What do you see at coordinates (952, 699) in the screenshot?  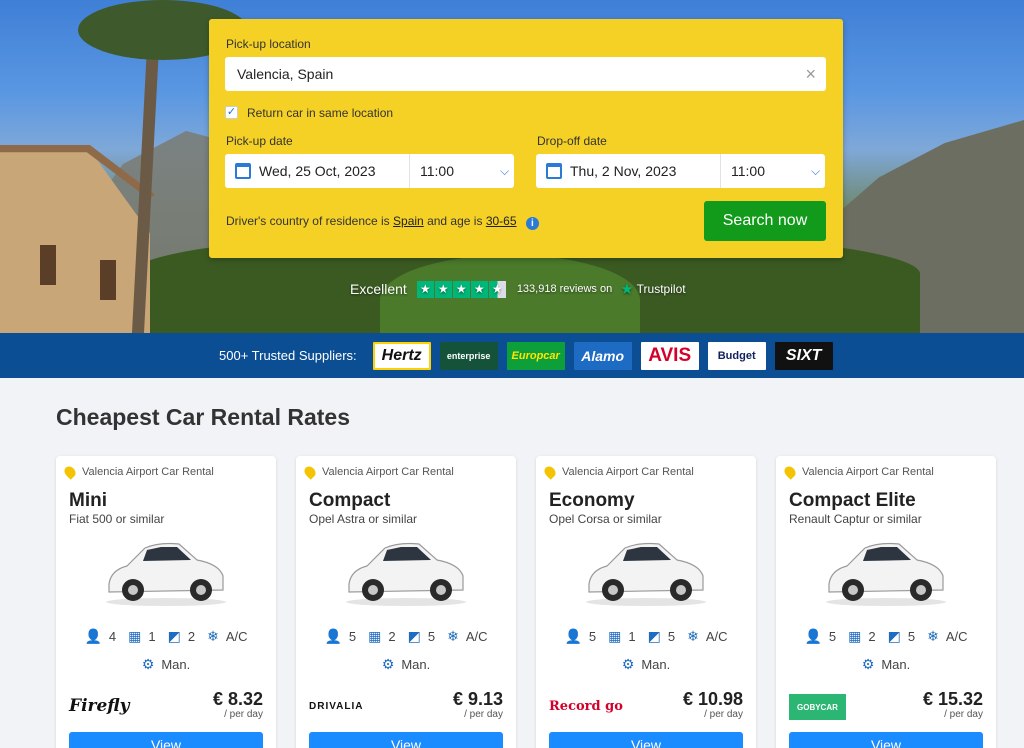 I see `price-amount: € 15.32` at bounding box center [952, 699].